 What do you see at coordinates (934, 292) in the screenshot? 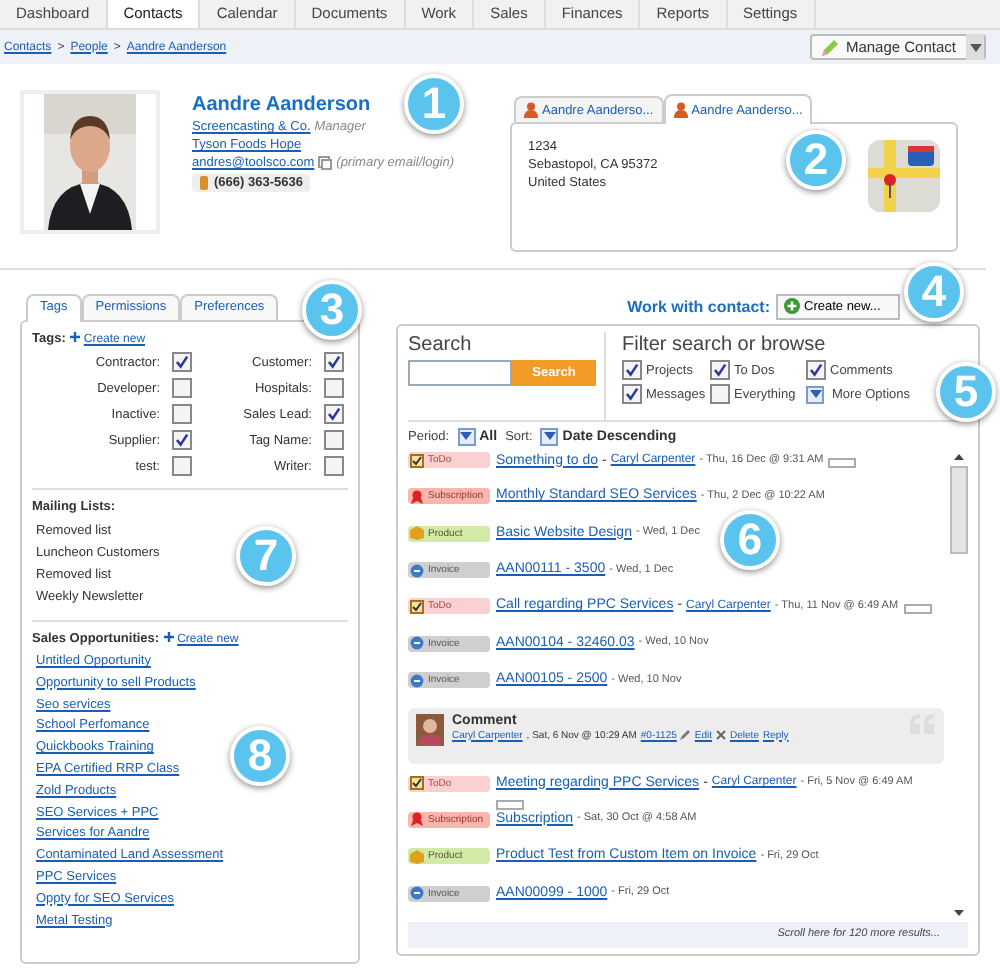
I see `callout-number: 4` at bounding box center [934, 292].